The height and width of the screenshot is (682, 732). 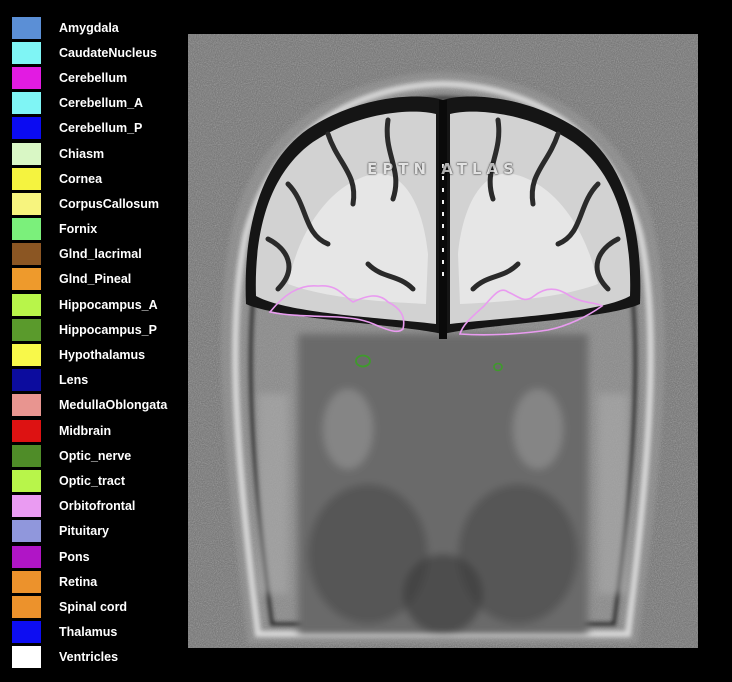 I want to click on legend-item: Cerebellum, so click(x=97, y=77).